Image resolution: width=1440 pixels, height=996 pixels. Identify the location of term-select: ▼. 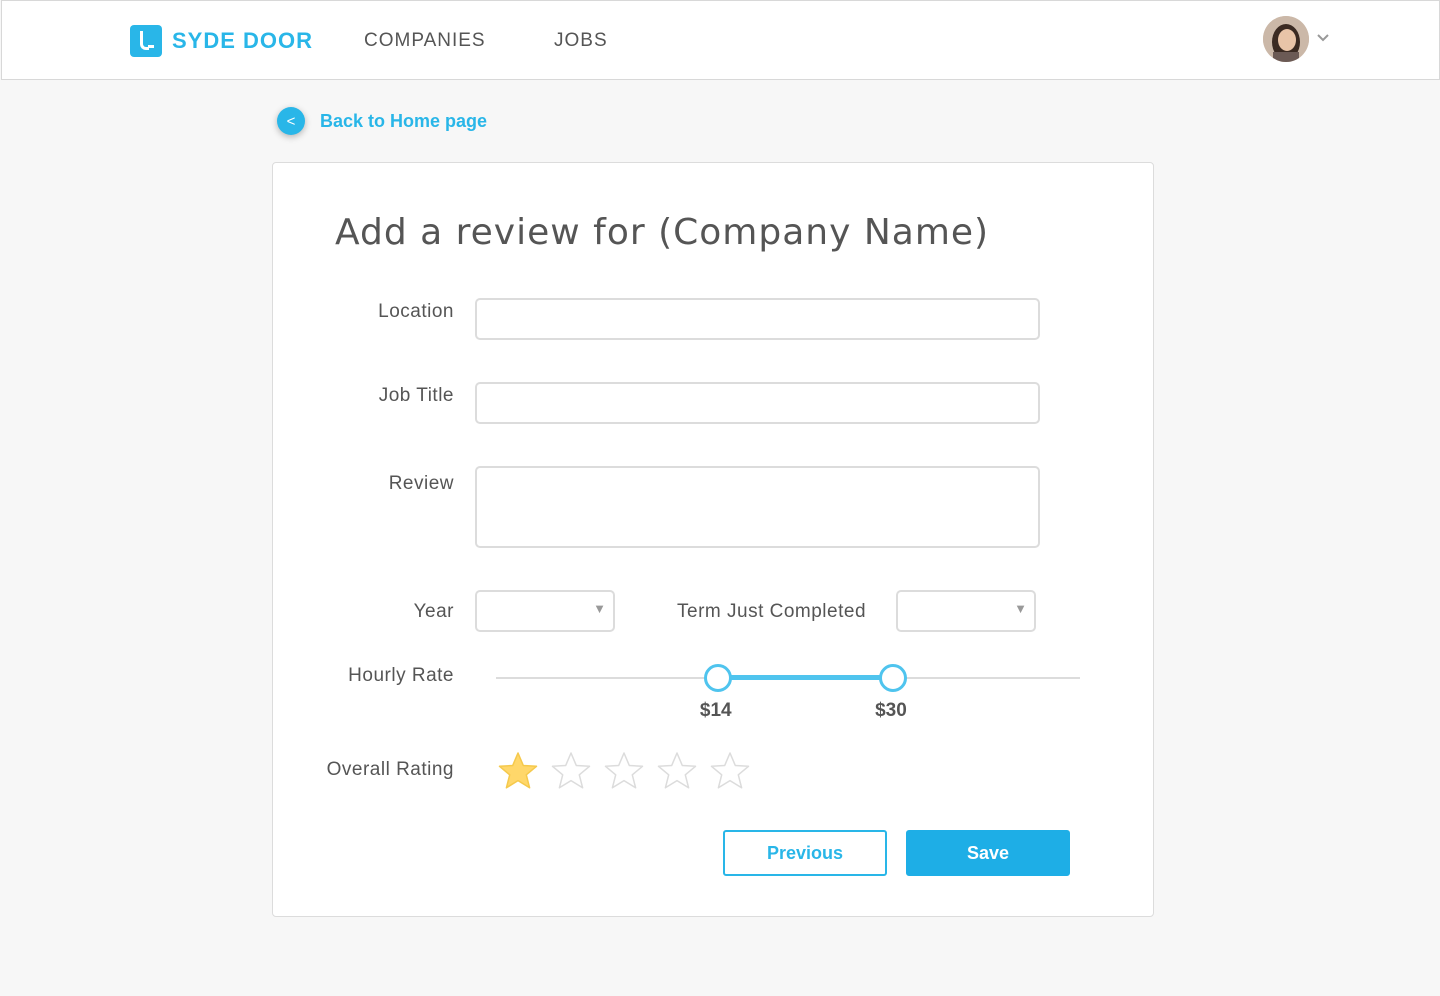
(966, 611).